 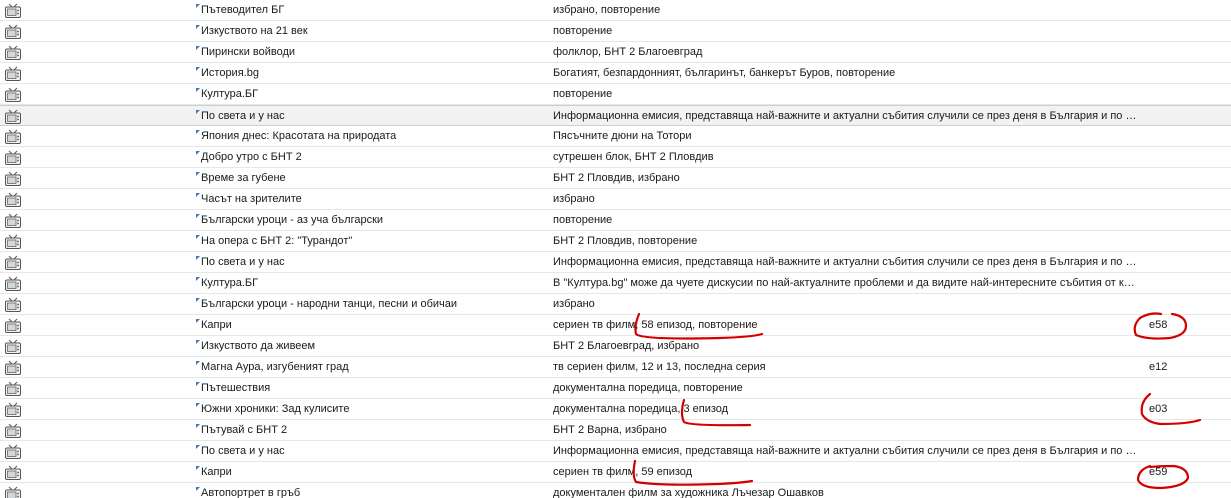 What do you see at coordinates (625, 241) in the screenshot?
I see `description-cell: БНТ 2 Пловдив, повторение` at bounding box center [625, 241].